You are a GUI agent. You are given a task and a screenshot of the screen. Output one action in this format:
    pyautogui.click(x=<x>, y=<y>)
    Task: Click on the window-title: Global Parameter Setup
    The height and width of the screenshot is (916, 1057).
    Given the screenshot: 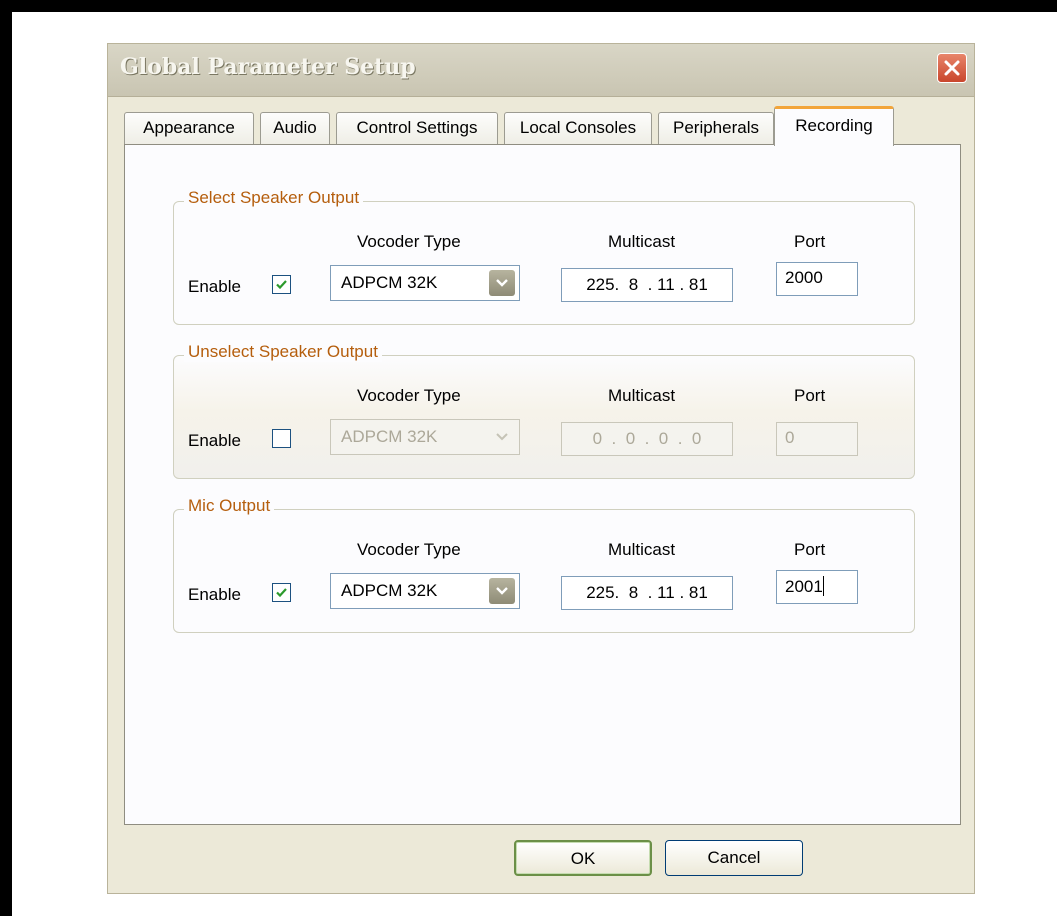 What is the action you would take?
    pyautogui.click(x=268, y=67)
    